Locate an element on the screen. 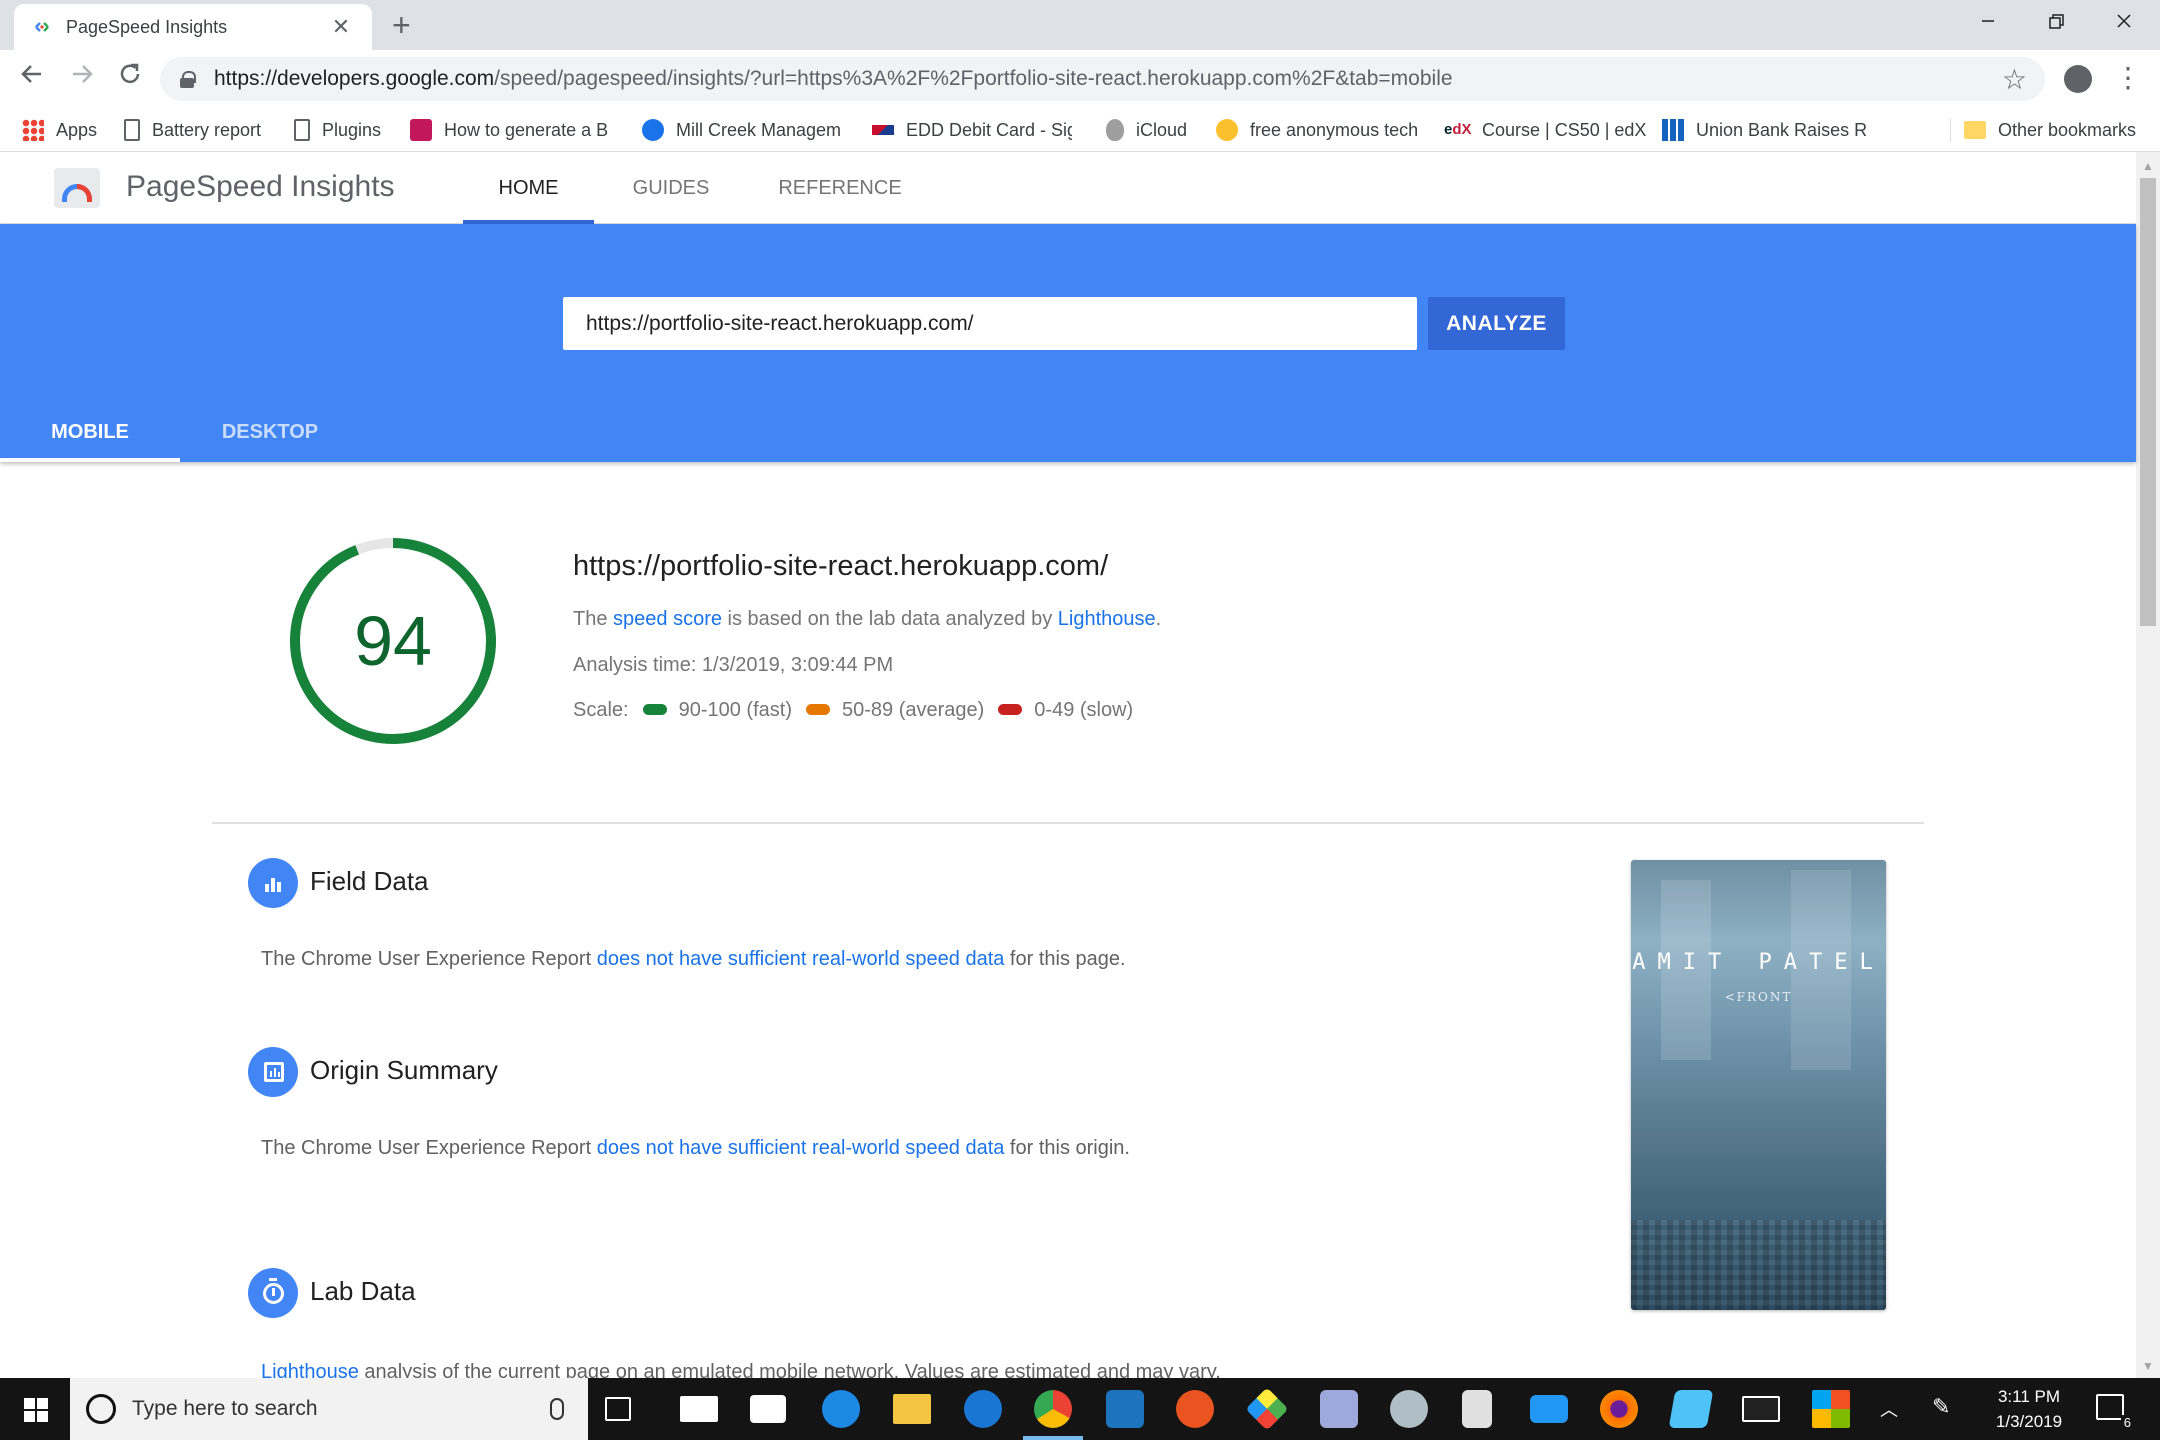  edge-browser-icon is located at coordinates (983, 1409).